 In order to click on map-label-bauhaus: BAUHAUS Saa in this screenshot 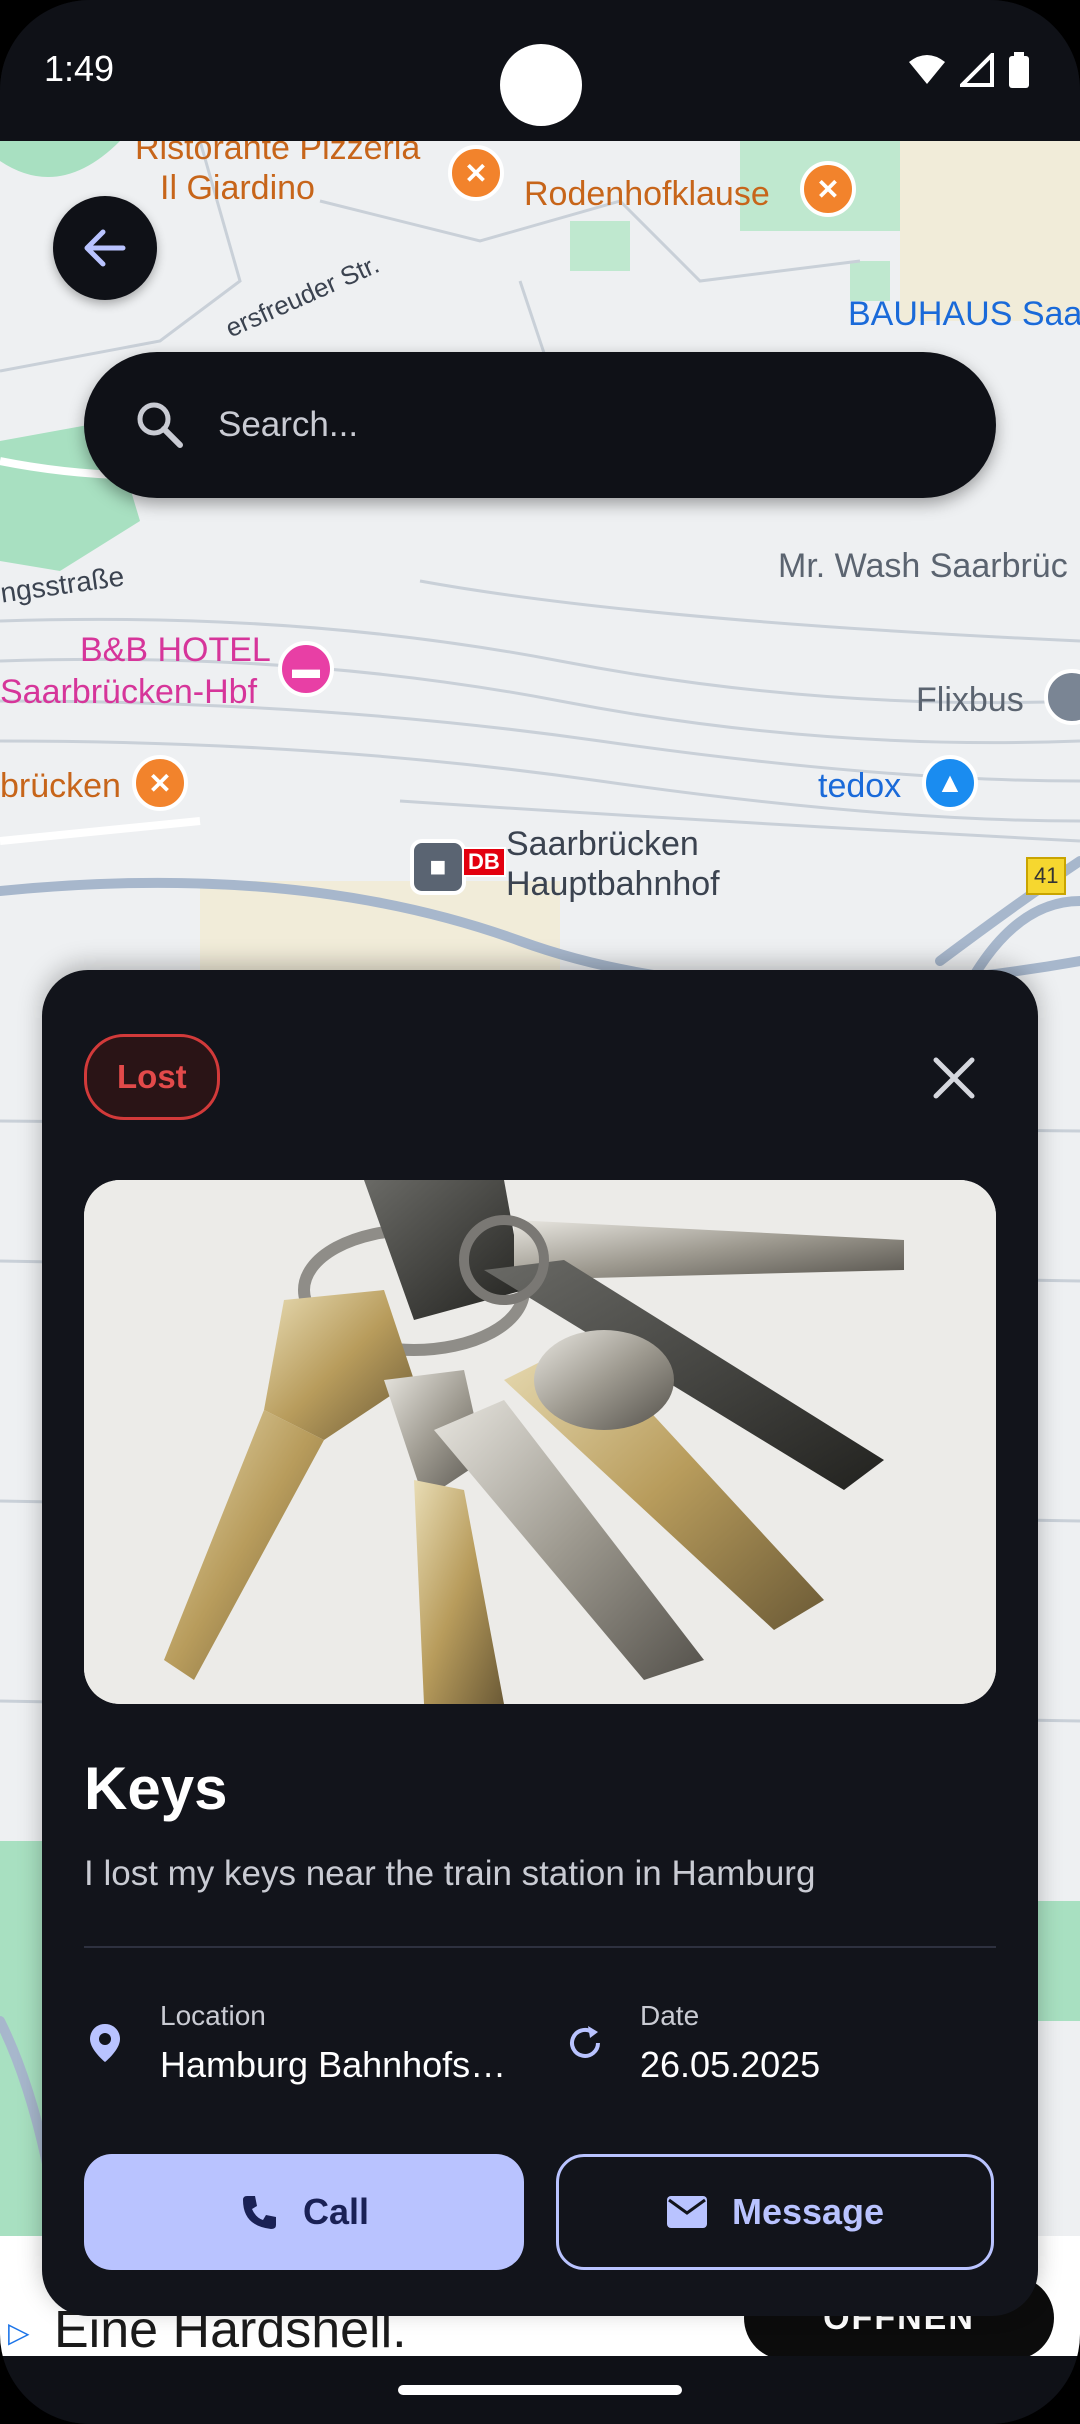, I will do `click(964, 314)`.